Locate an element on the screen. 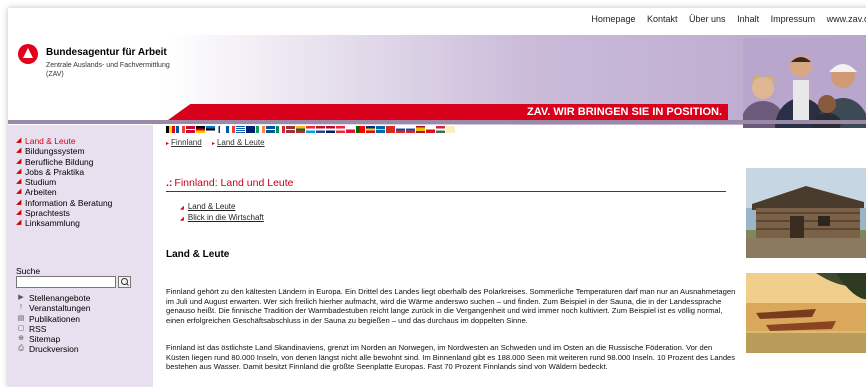 The image size is (866, 387). sidebar-item-jobs-praktika: ◢ Jobs & Praktika is located at coordinates (64, 172).